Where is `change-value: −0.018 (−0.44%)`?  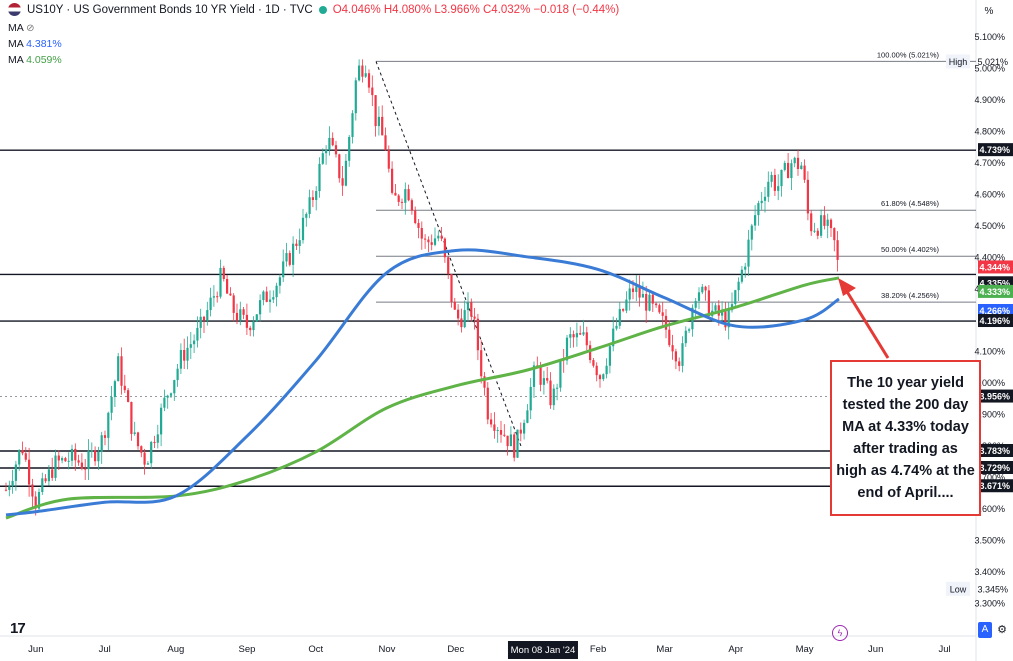
change-value: −0.018 (−0.44%) is located at coordinates (576, 9).